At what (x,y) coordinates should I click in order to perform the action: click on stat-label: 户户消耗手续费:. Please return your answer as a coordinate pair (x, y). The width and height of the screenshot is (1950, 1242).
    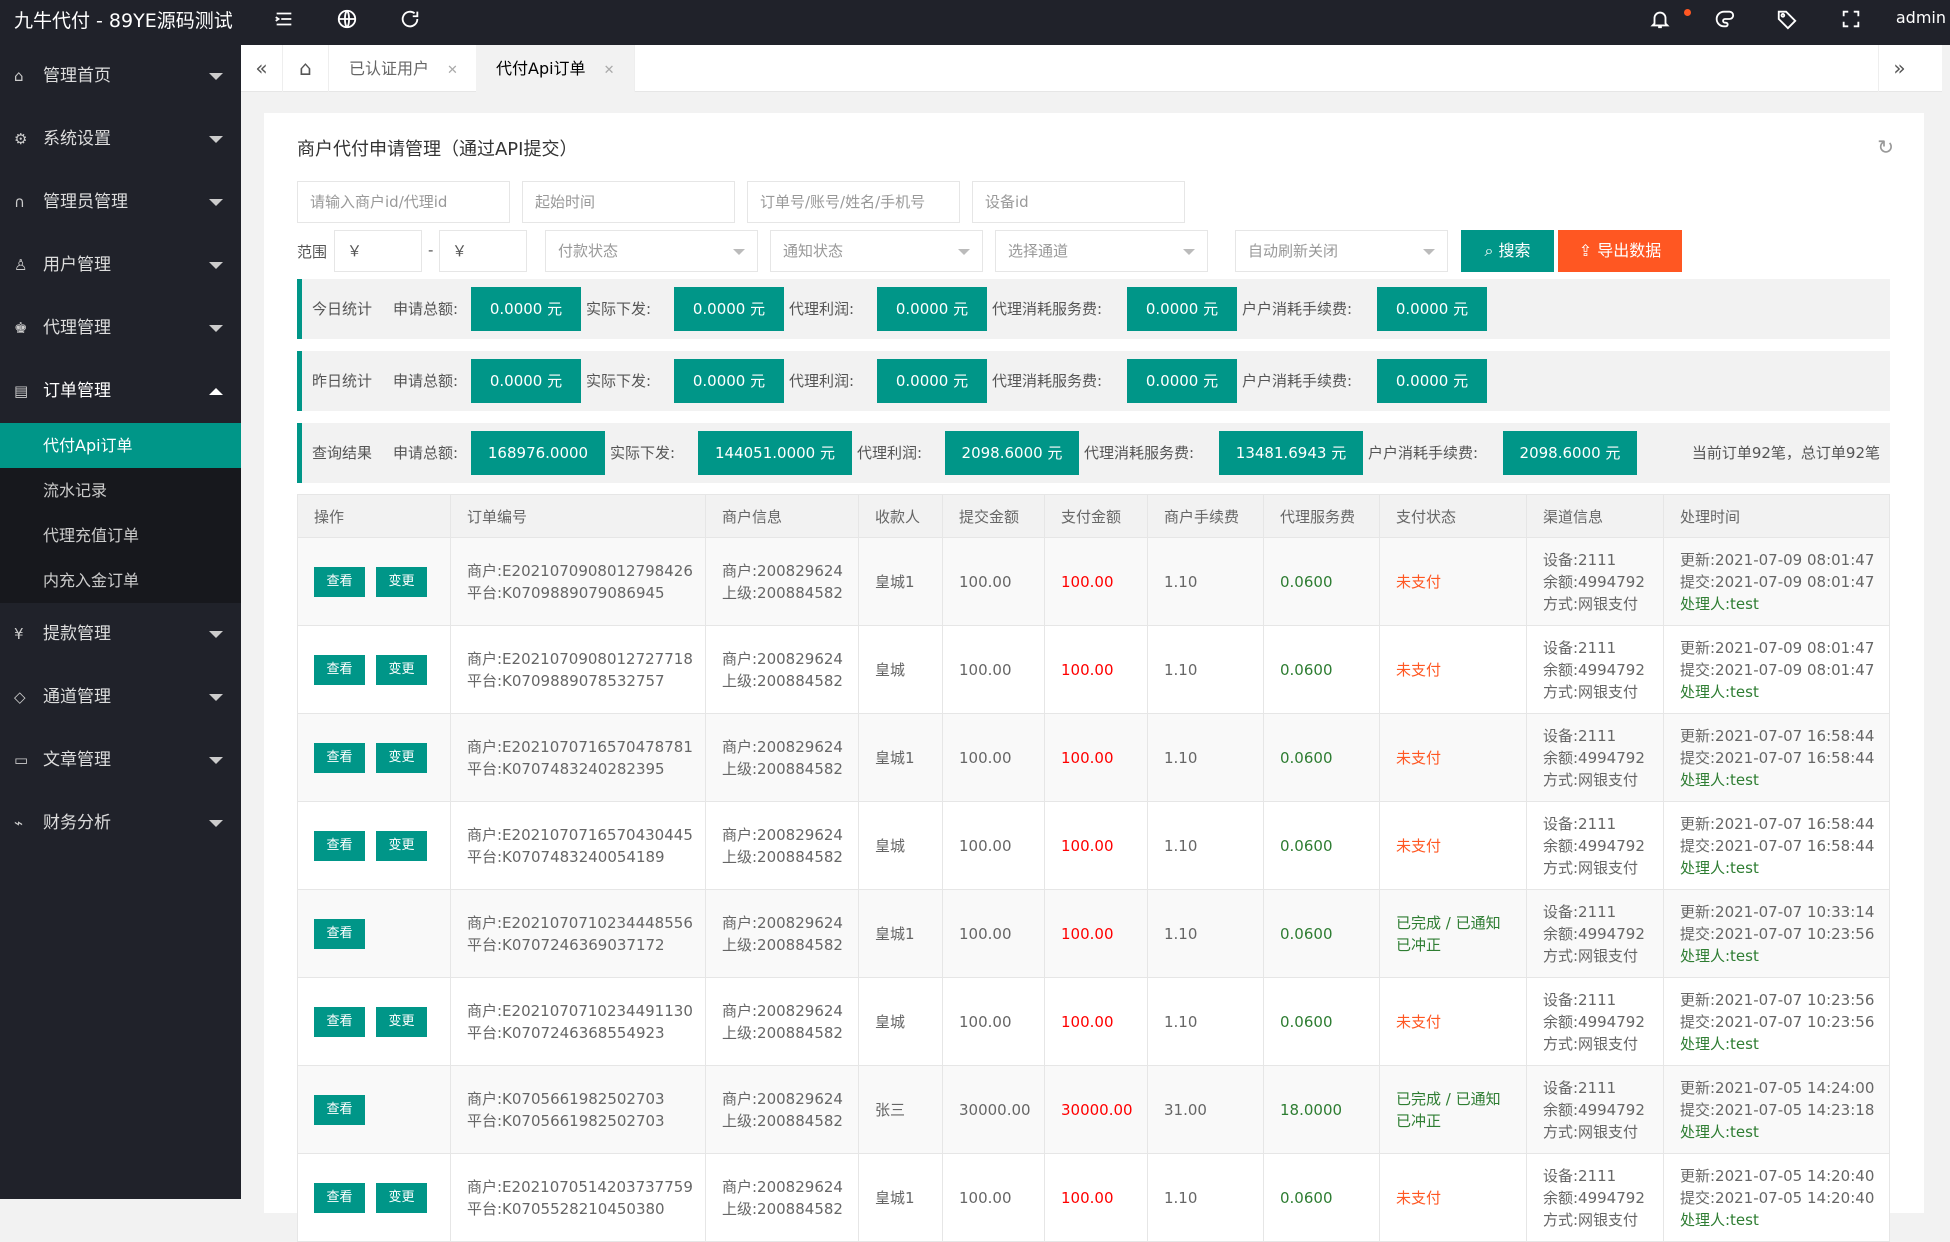
    Looking at the image, I should click on (1297, 309).